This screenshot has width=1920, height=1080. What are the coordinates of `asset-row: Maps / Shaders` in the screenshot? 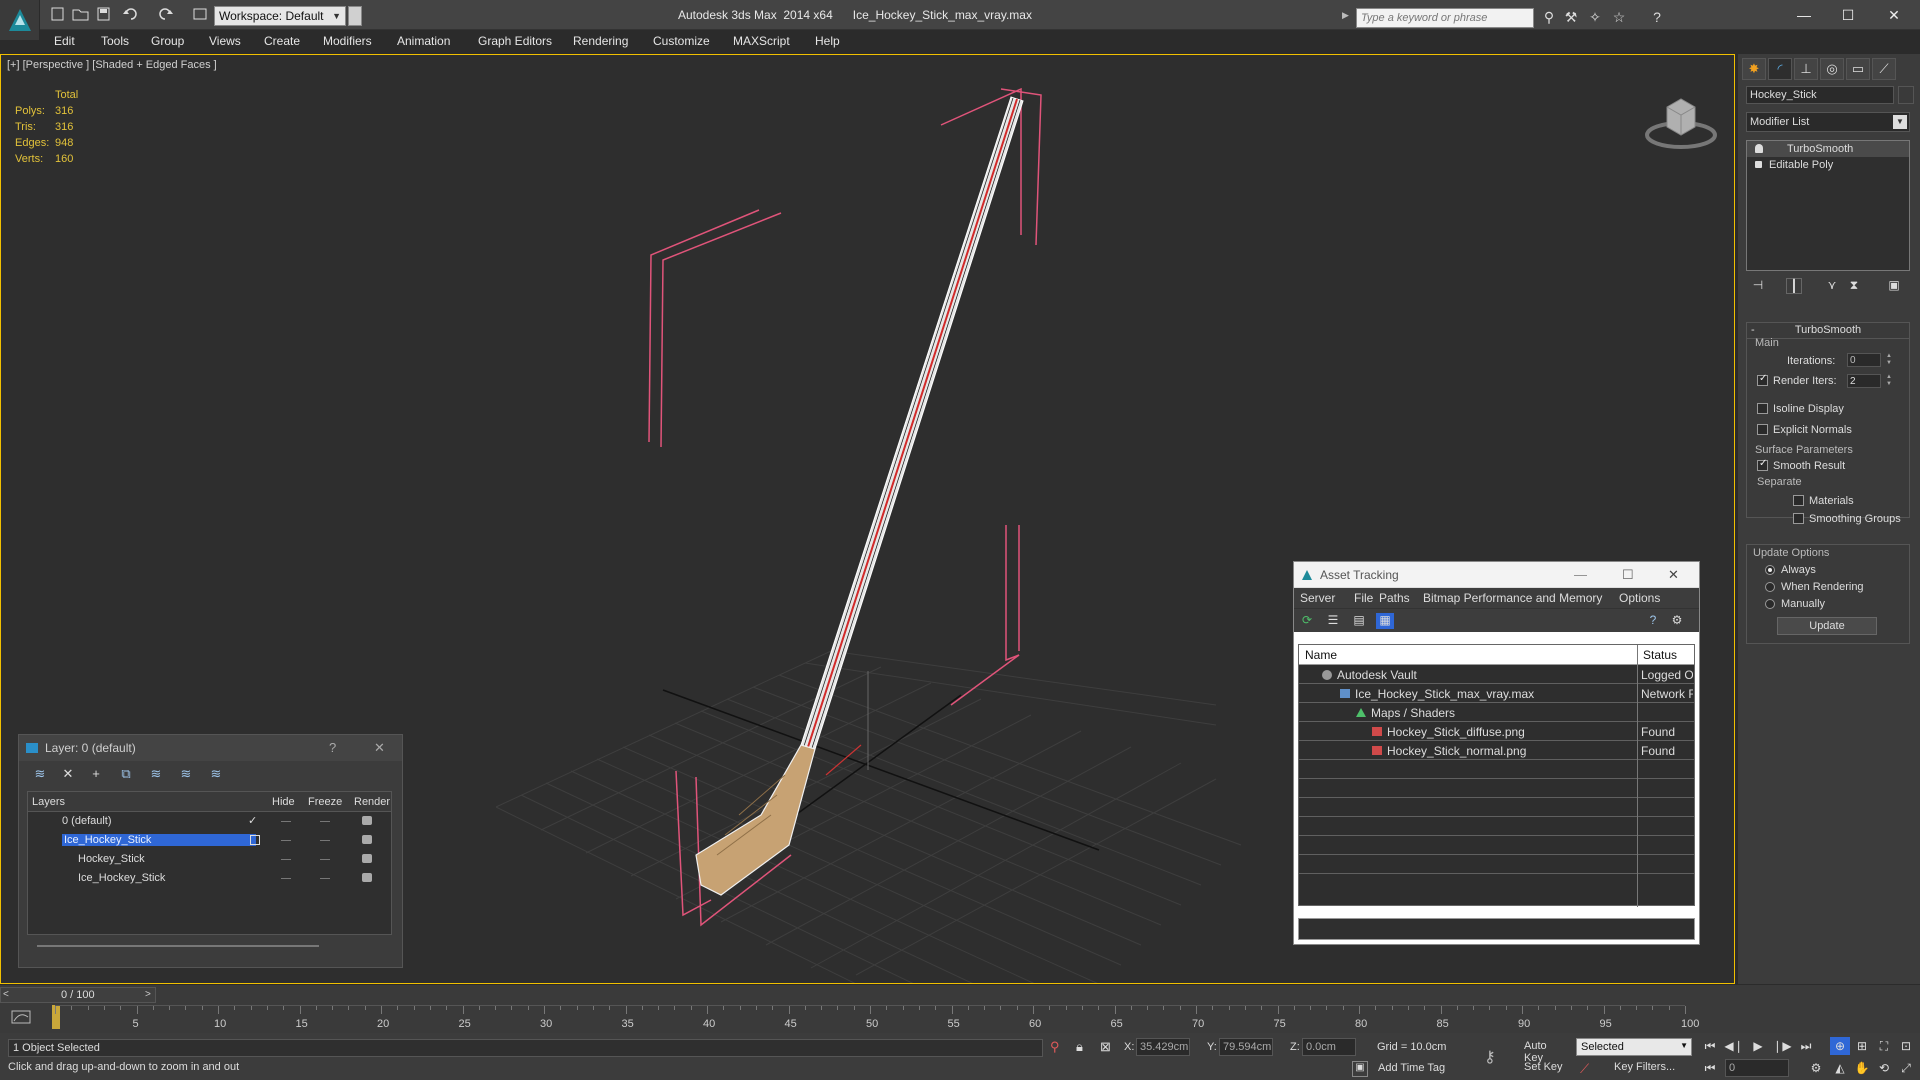 It's located at (1496, 712).